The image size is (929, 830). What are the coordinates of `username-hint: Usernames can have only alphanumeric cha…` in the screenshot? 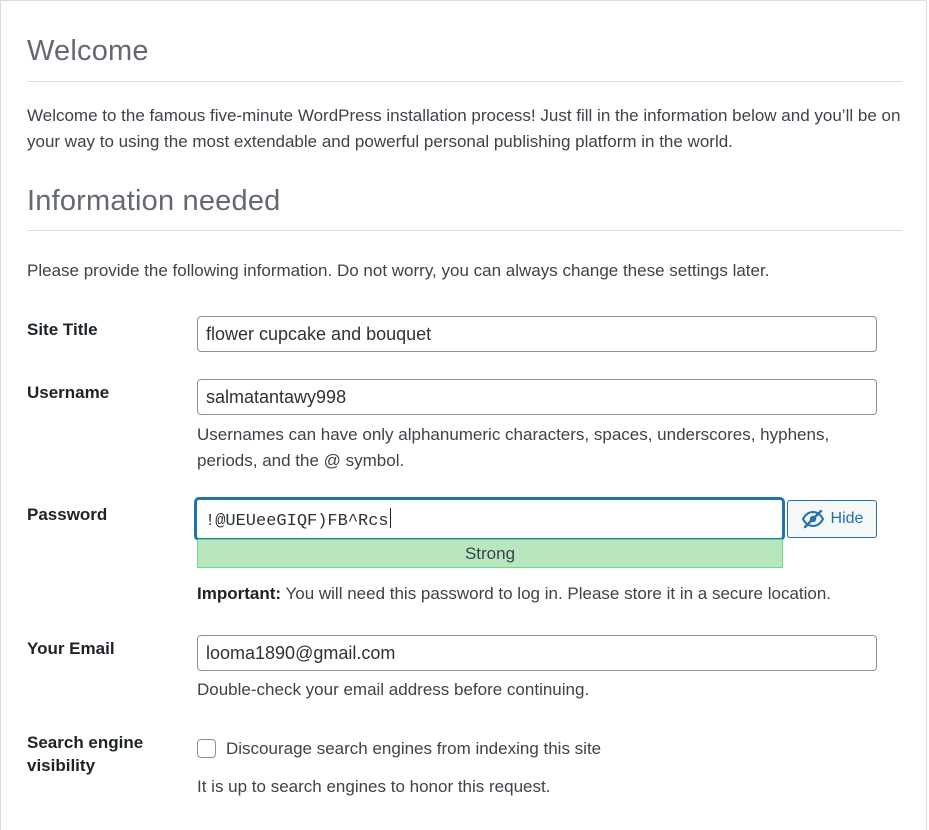 It's located at (513, 448).